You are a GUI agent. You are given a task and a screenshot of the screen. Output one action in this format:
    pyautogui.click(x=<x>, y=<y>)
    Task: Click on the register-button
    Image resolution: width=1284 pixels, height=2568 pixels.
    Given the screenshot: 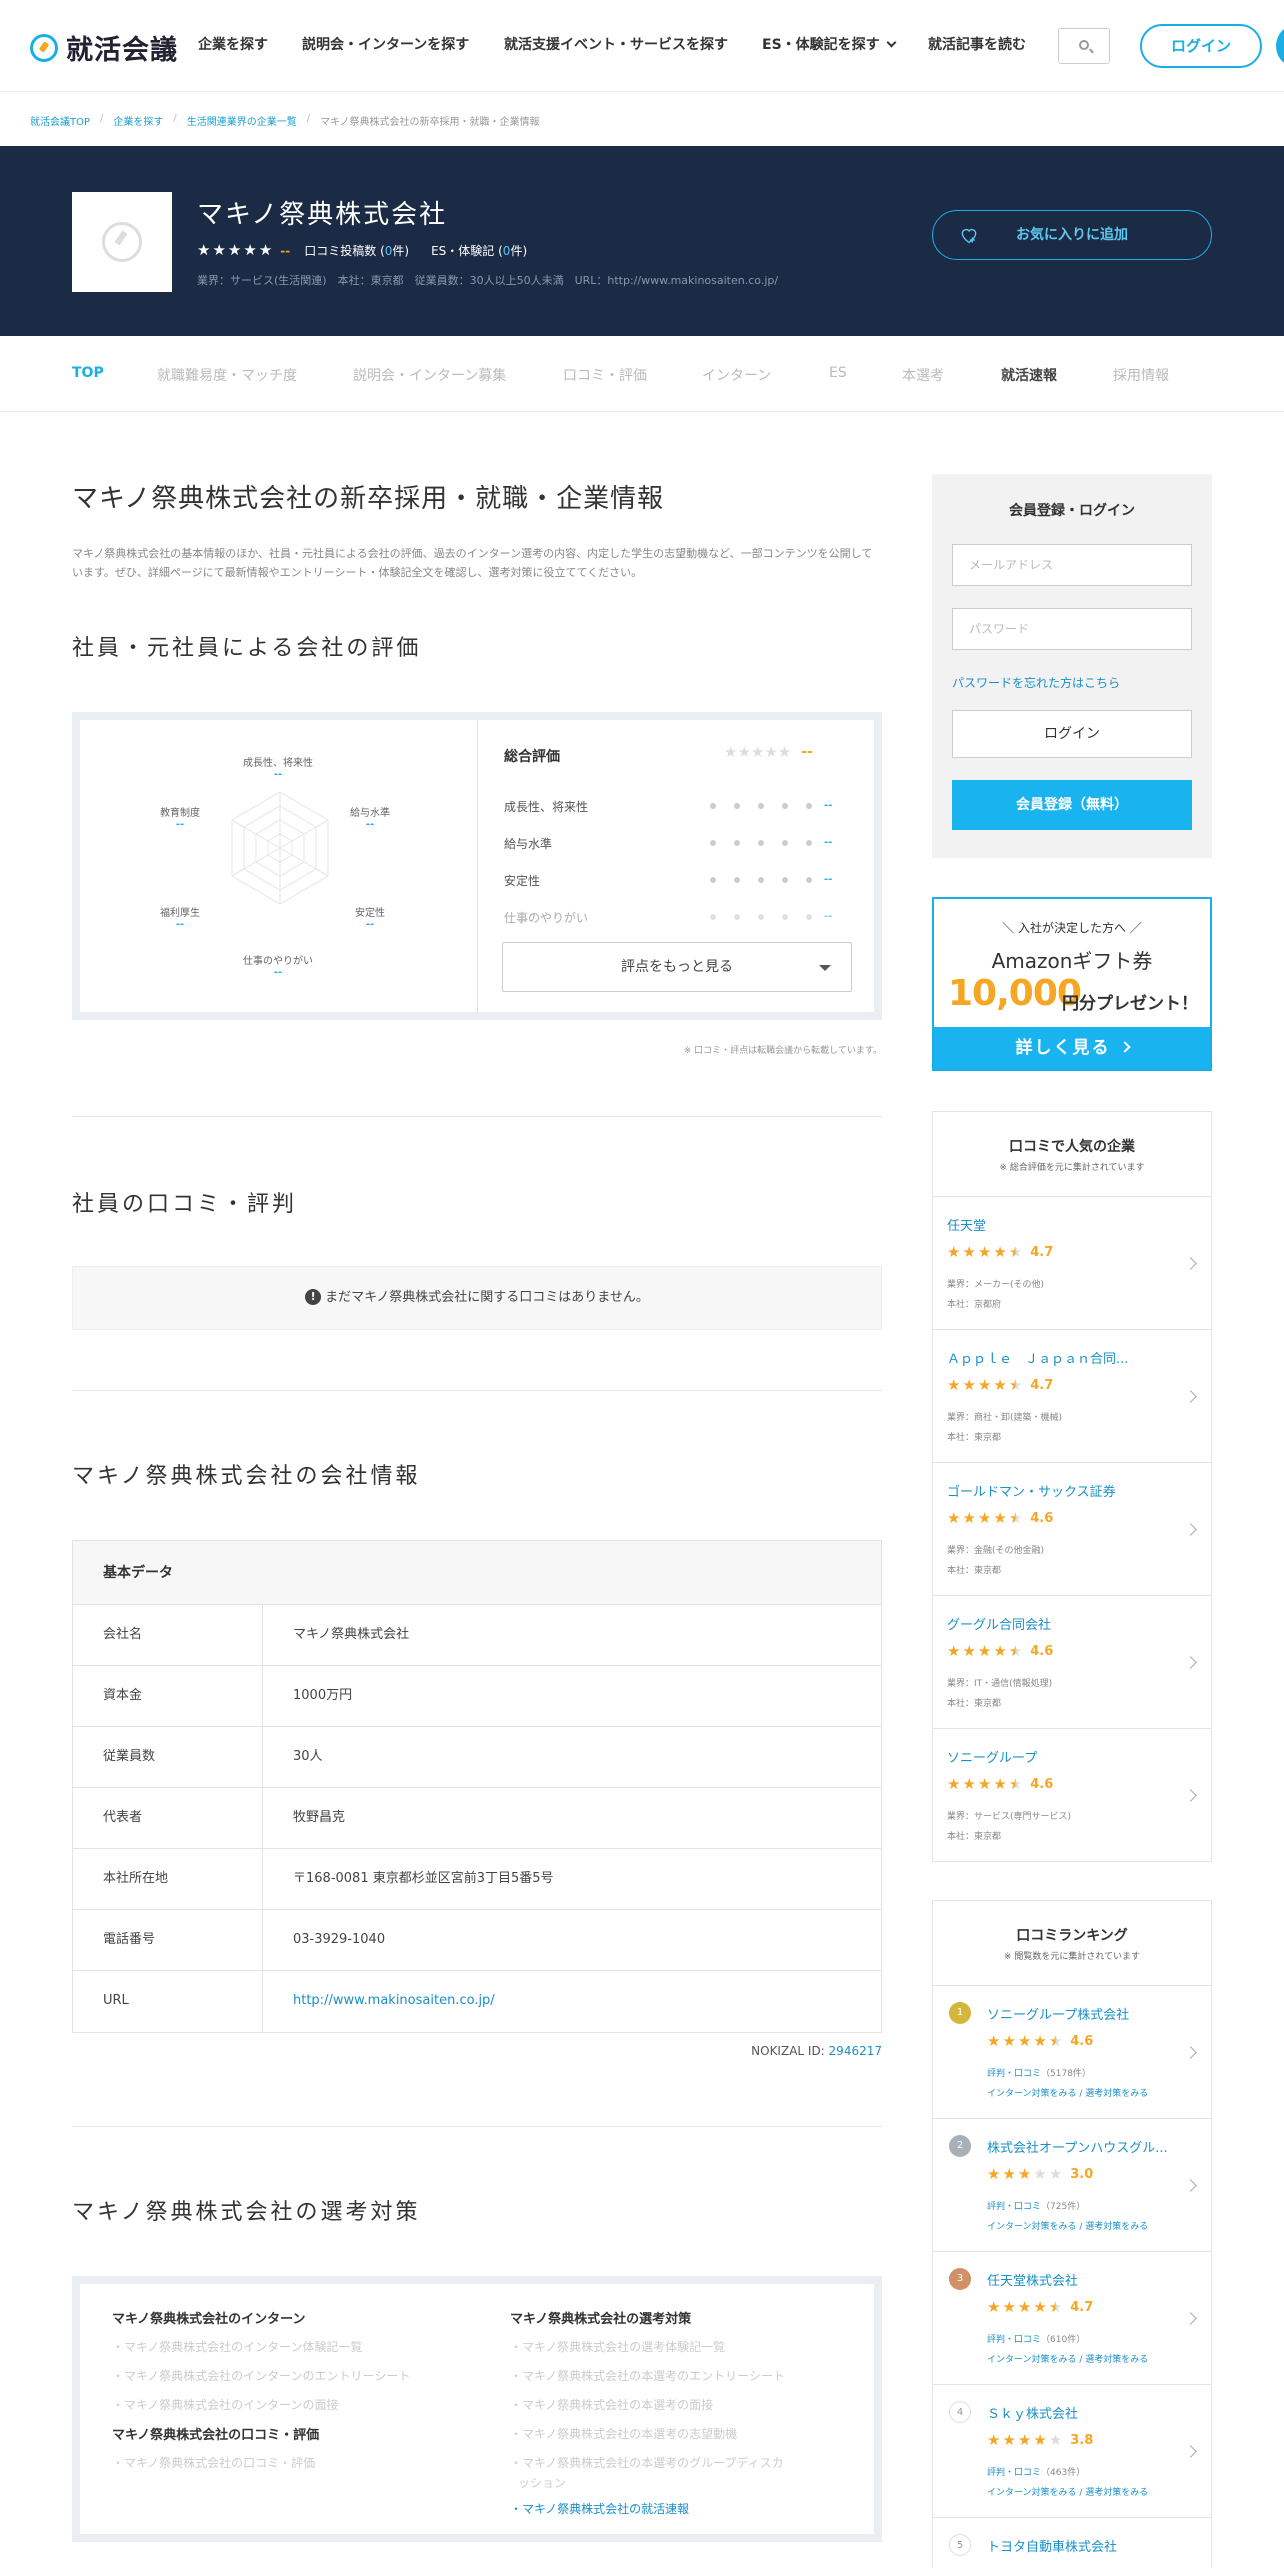 What is the action you would take?
    pyautogui.click(x=1280, y=46)
    